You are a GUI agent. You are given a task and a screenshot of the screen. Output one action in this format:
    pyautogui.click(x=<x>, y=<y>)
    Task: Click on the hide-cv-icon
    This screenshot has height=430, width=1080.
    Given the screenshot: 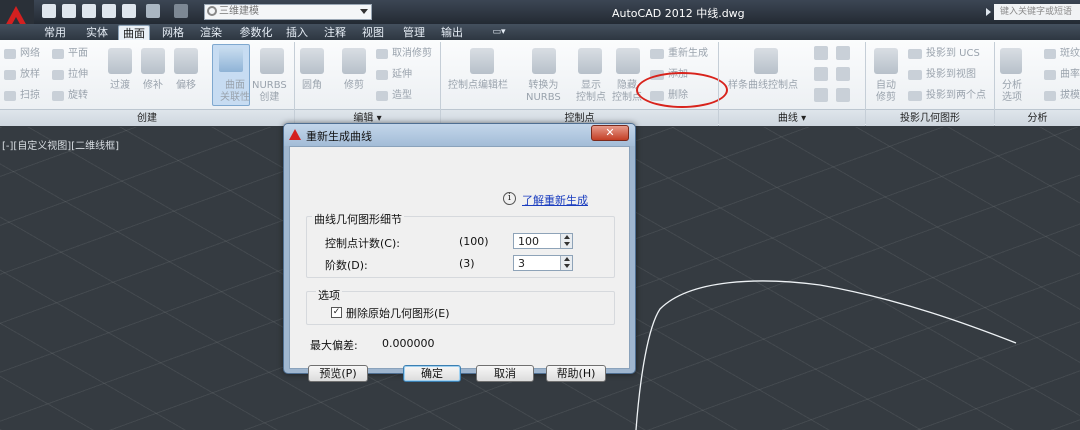 What is the action you would take?
    pyautogui.click(x=628, y=61)
    